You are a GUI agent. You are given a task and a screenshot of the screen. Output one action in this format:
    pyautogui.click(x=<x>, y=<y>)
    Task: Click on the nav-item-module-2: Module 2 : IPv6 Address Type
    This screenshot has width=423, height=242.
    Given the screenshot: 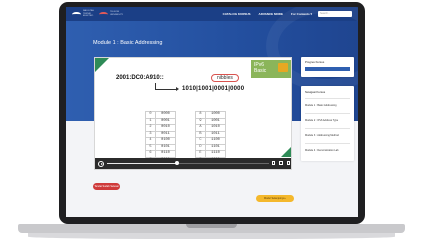 What is the action you would take?
    pyautogui.click(x=321, y=120)
    